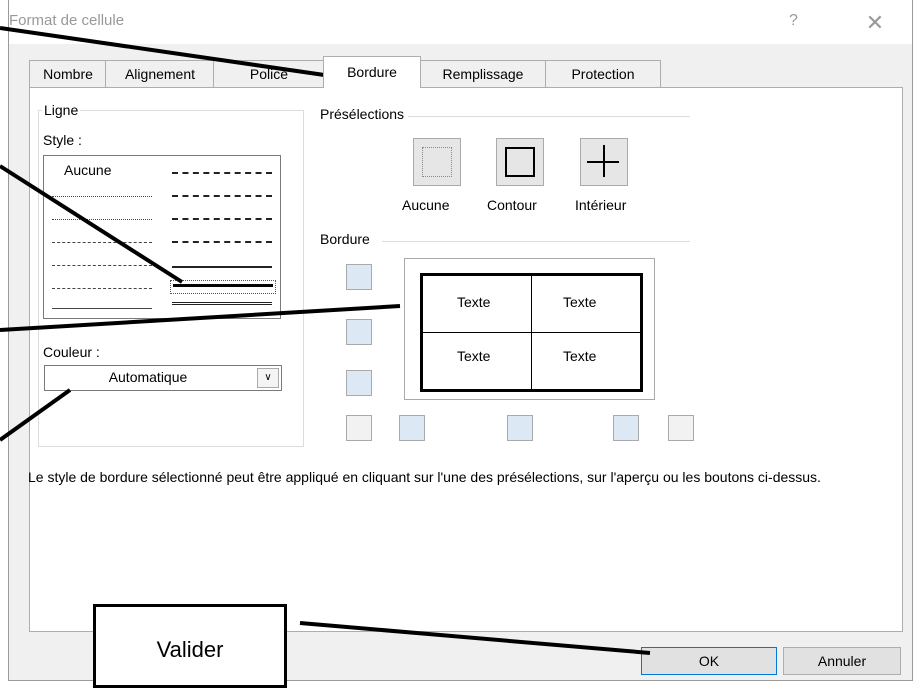 This screenshot has height=688, width=919. I want to click on annotation-text: Valider, so click(190, 649).